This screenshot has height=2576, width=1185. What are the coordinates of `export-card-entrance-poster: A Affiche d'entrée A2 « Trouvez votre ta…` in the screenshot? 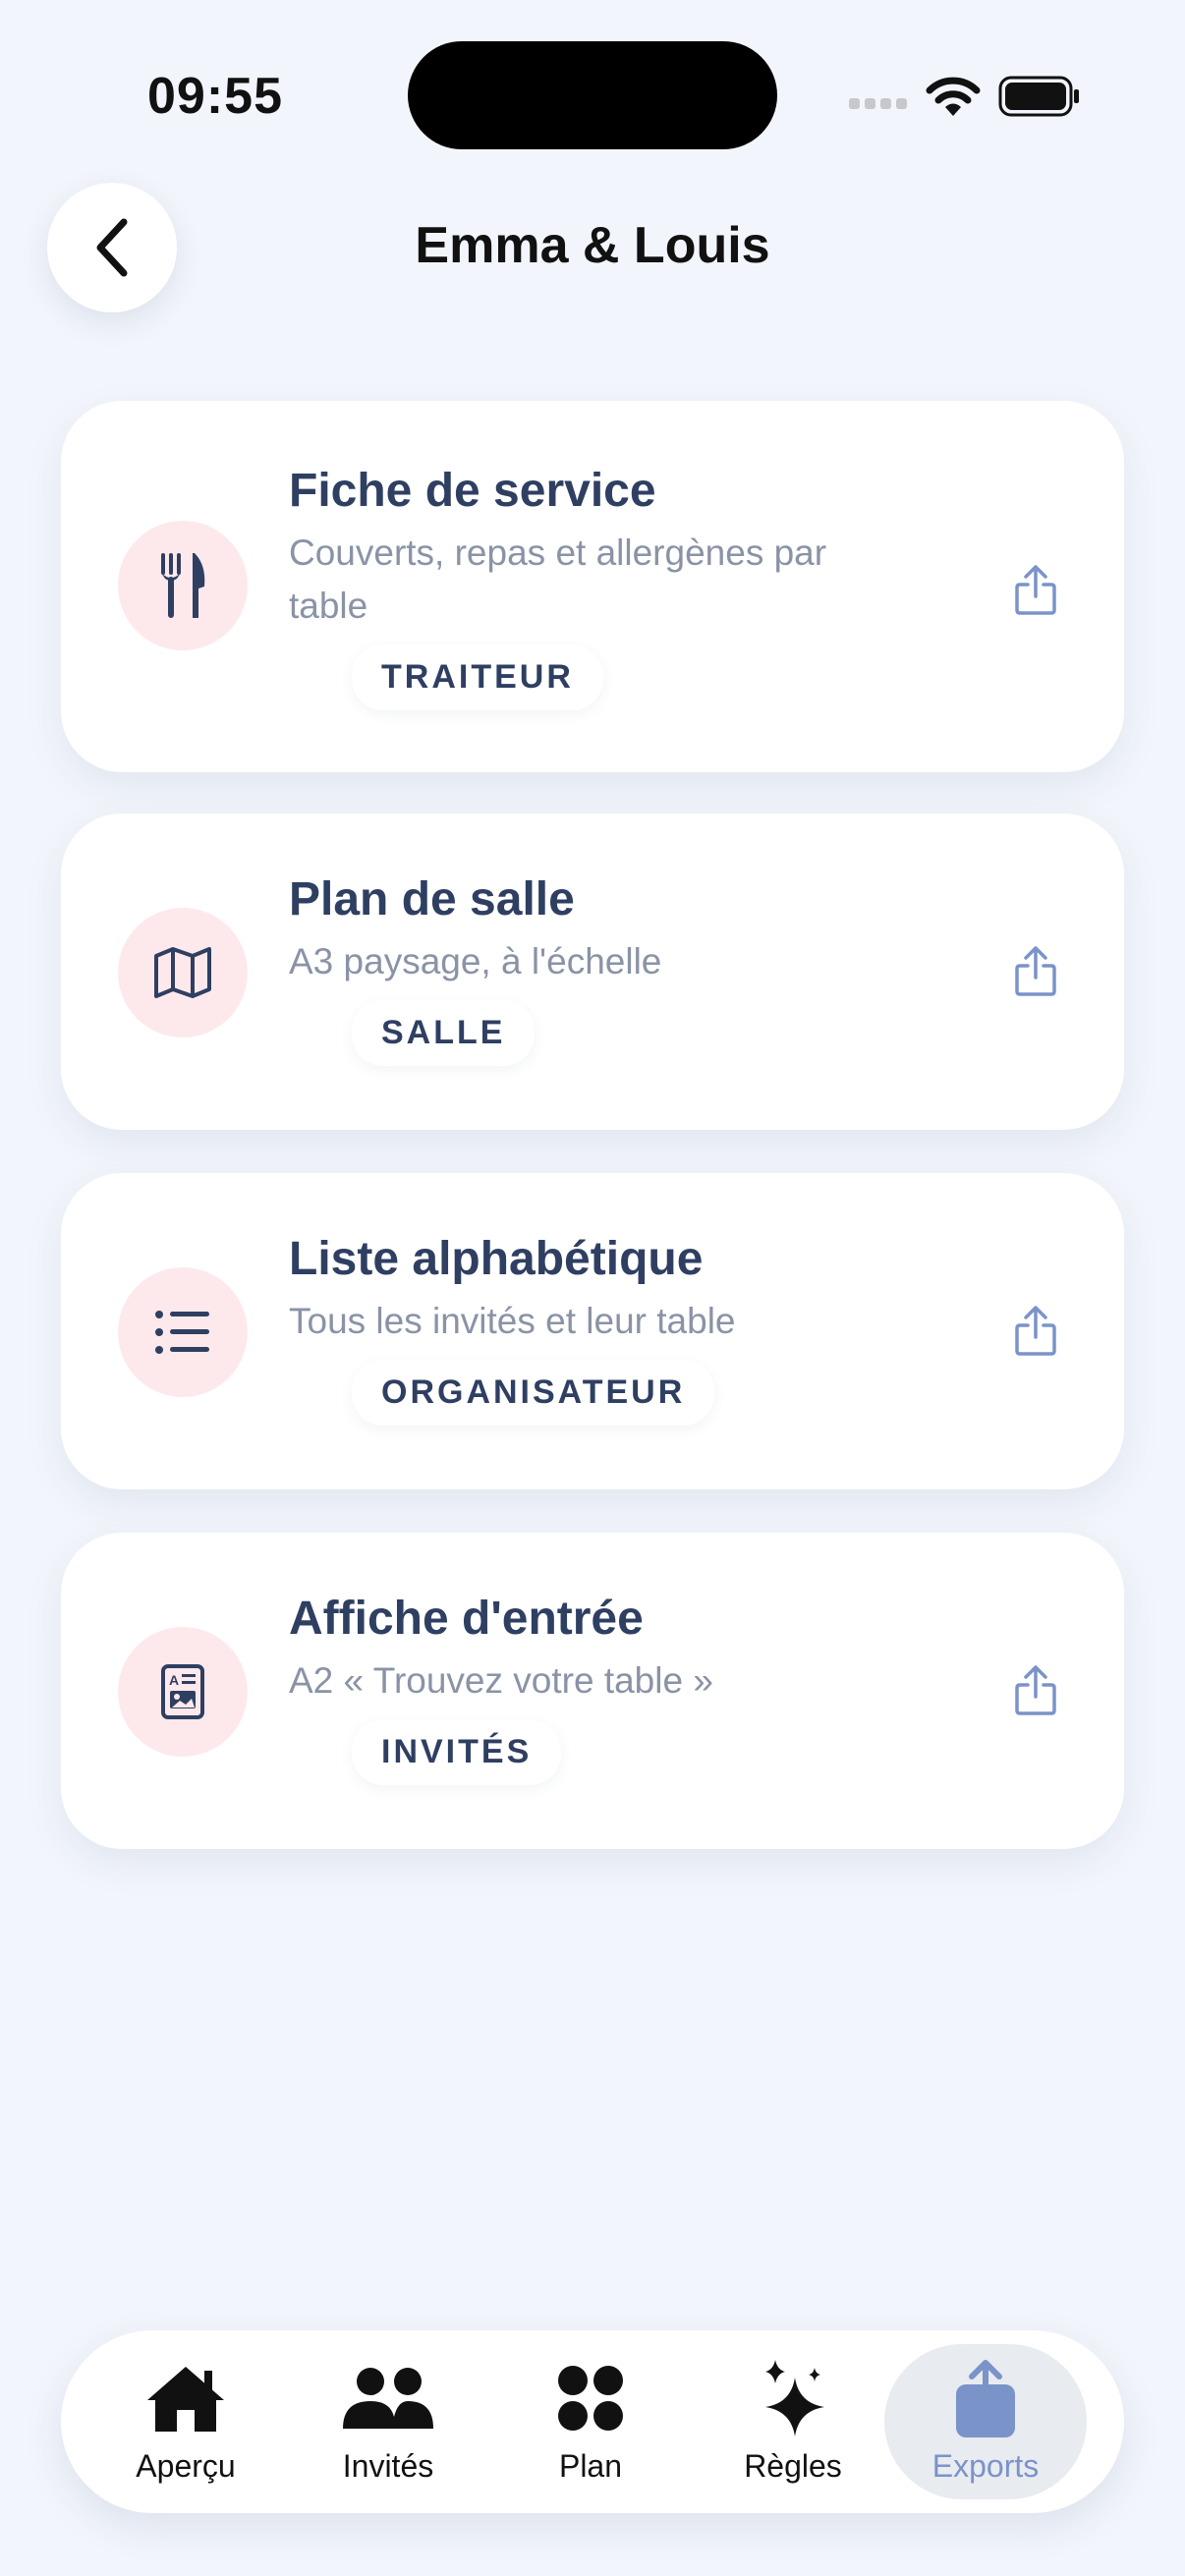 It's located at (592, 1691).